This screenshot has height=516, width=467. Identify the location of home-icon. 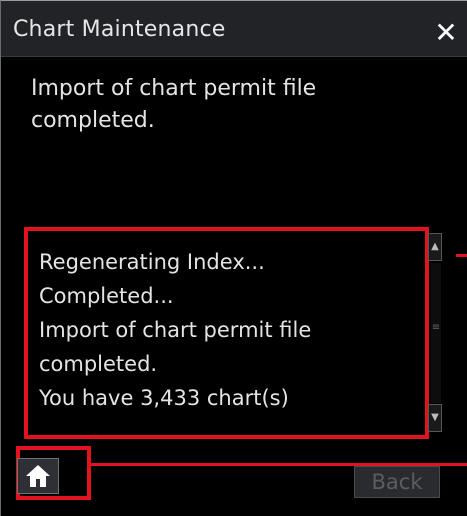
(38, 476).